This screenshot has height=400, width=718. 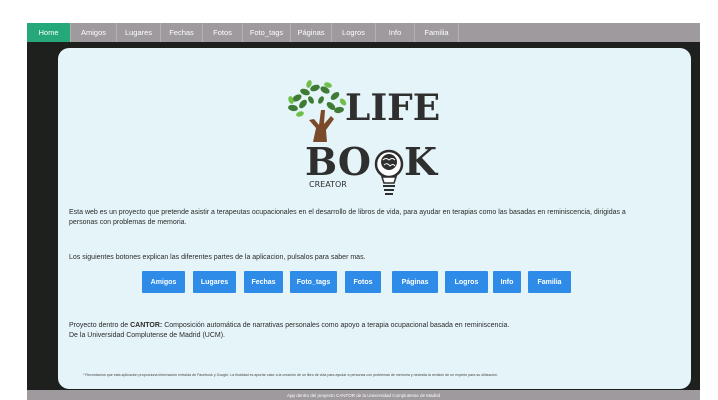 I want to click on logo-word-k: K, so click(x=421, y=161).